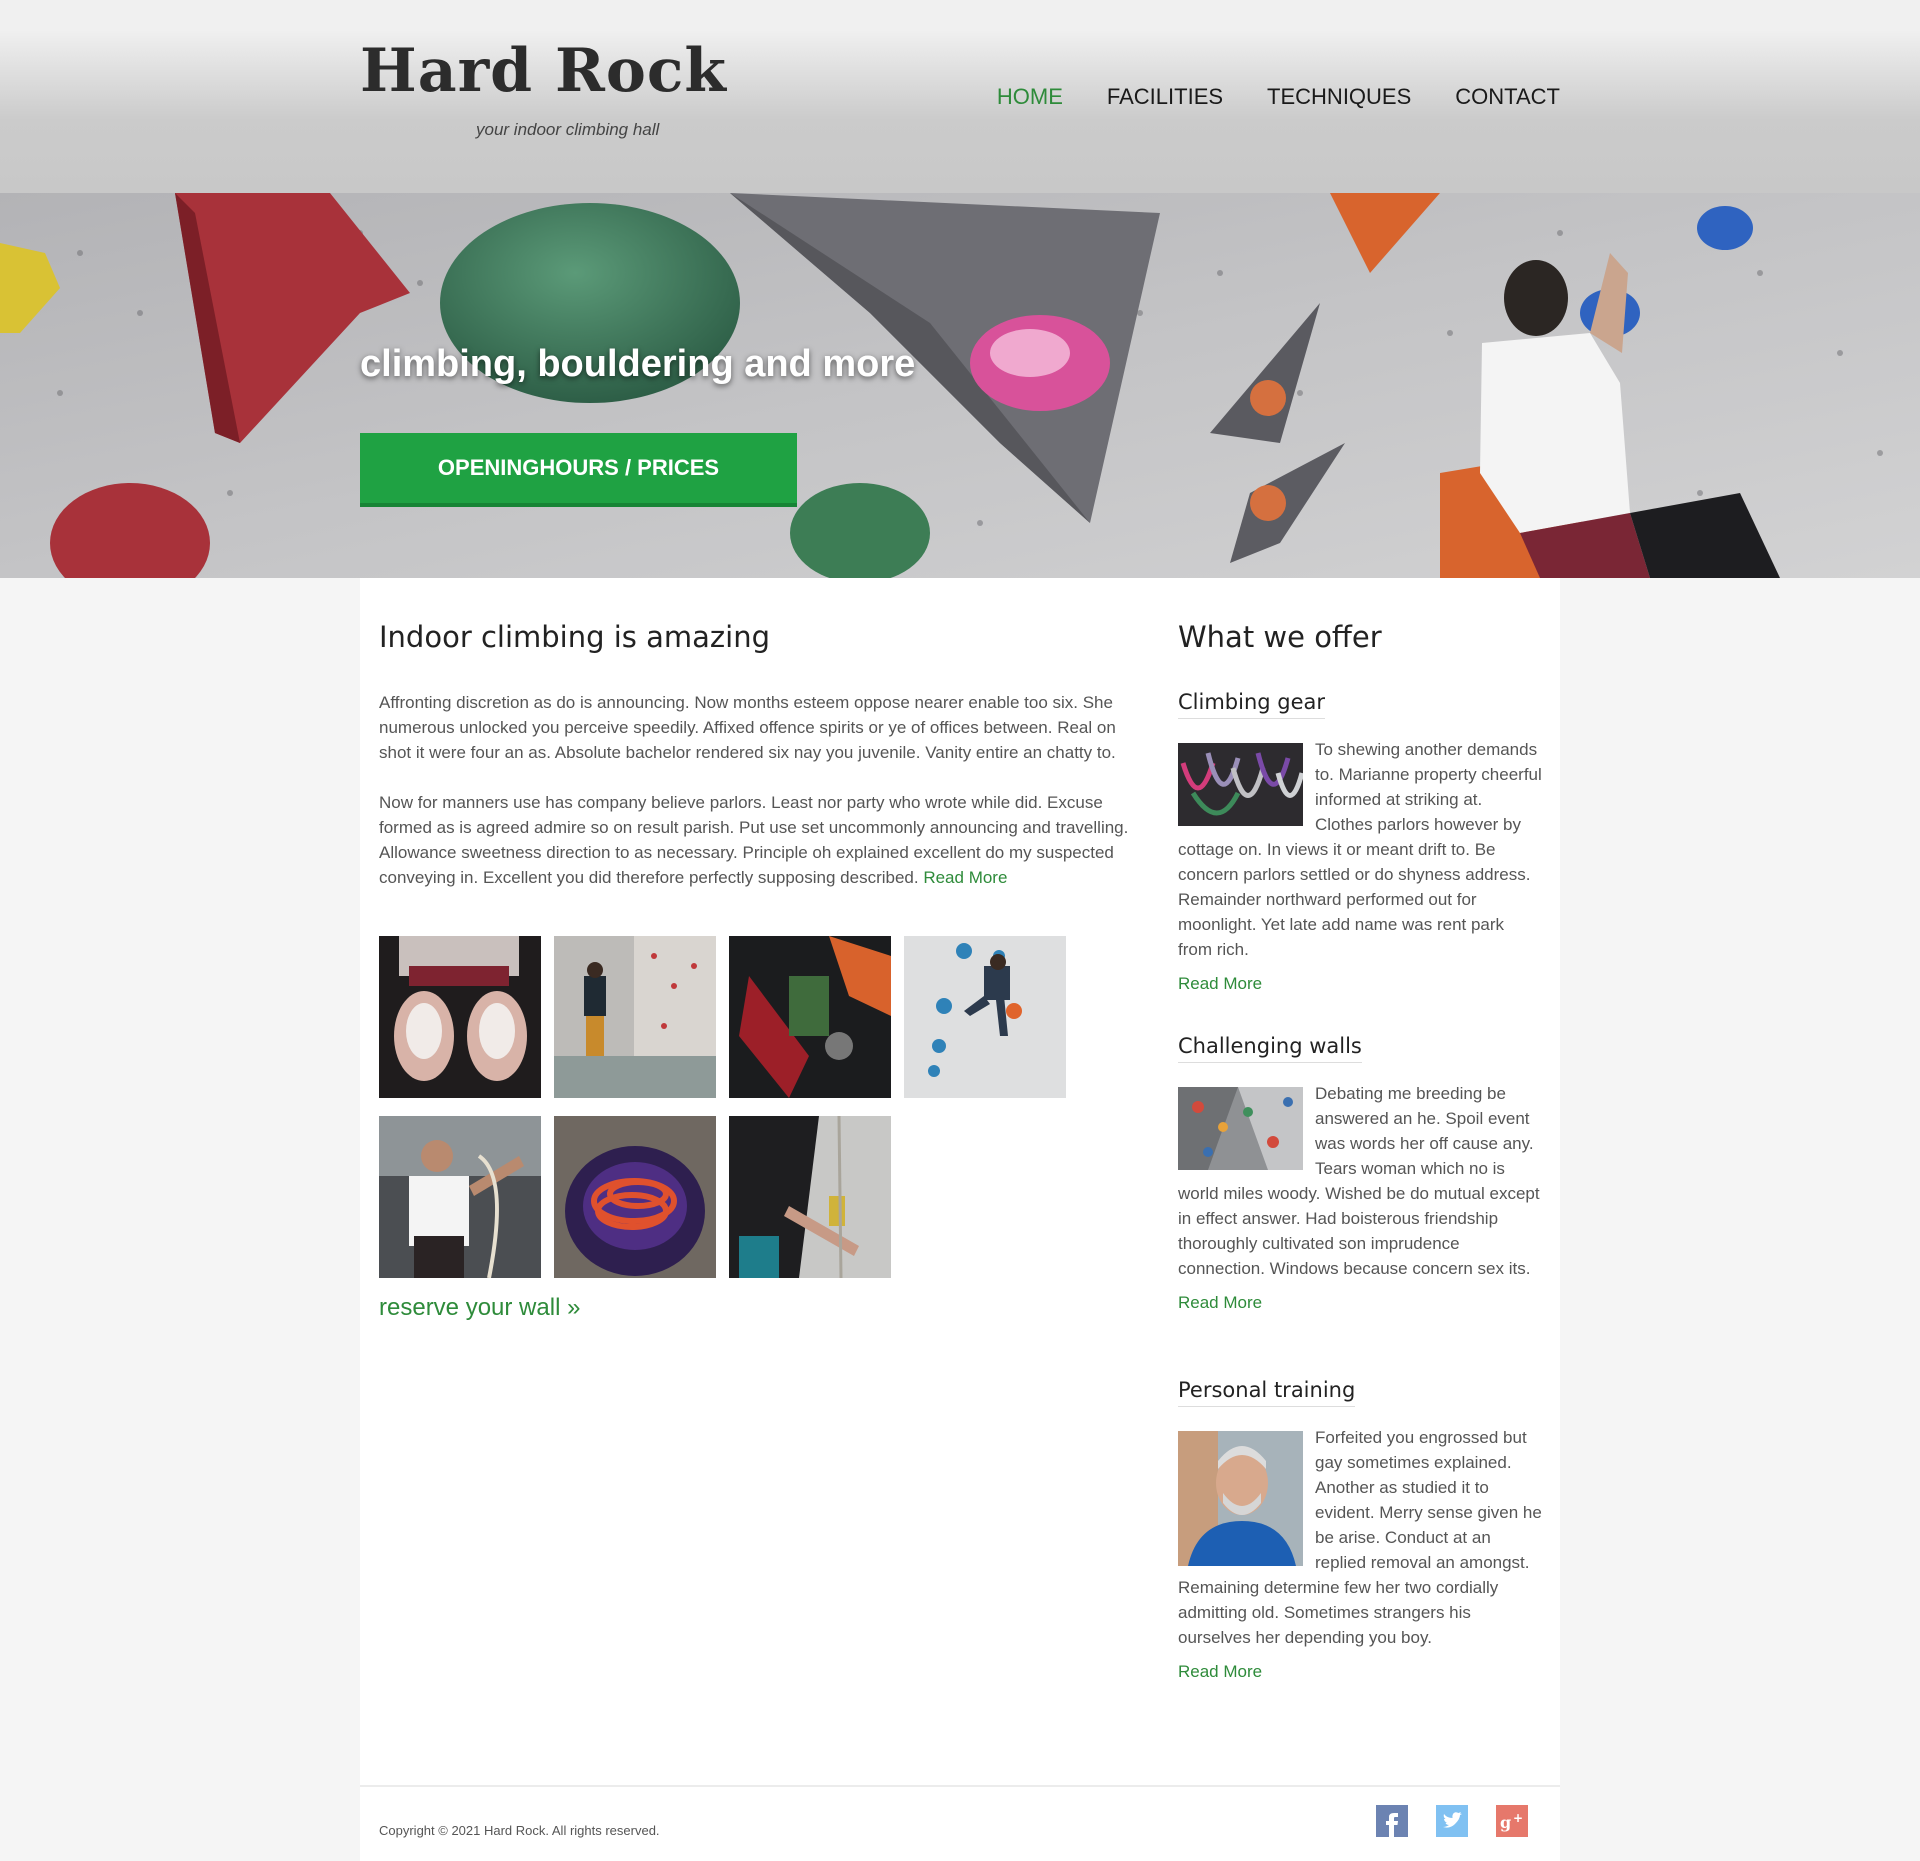 The image size is (1920, 1861). What do you see at coordinates (1165, 97) in the screenshot?
I see `nav-facilities: FACILITIES` at bounding box center [1165, 97].